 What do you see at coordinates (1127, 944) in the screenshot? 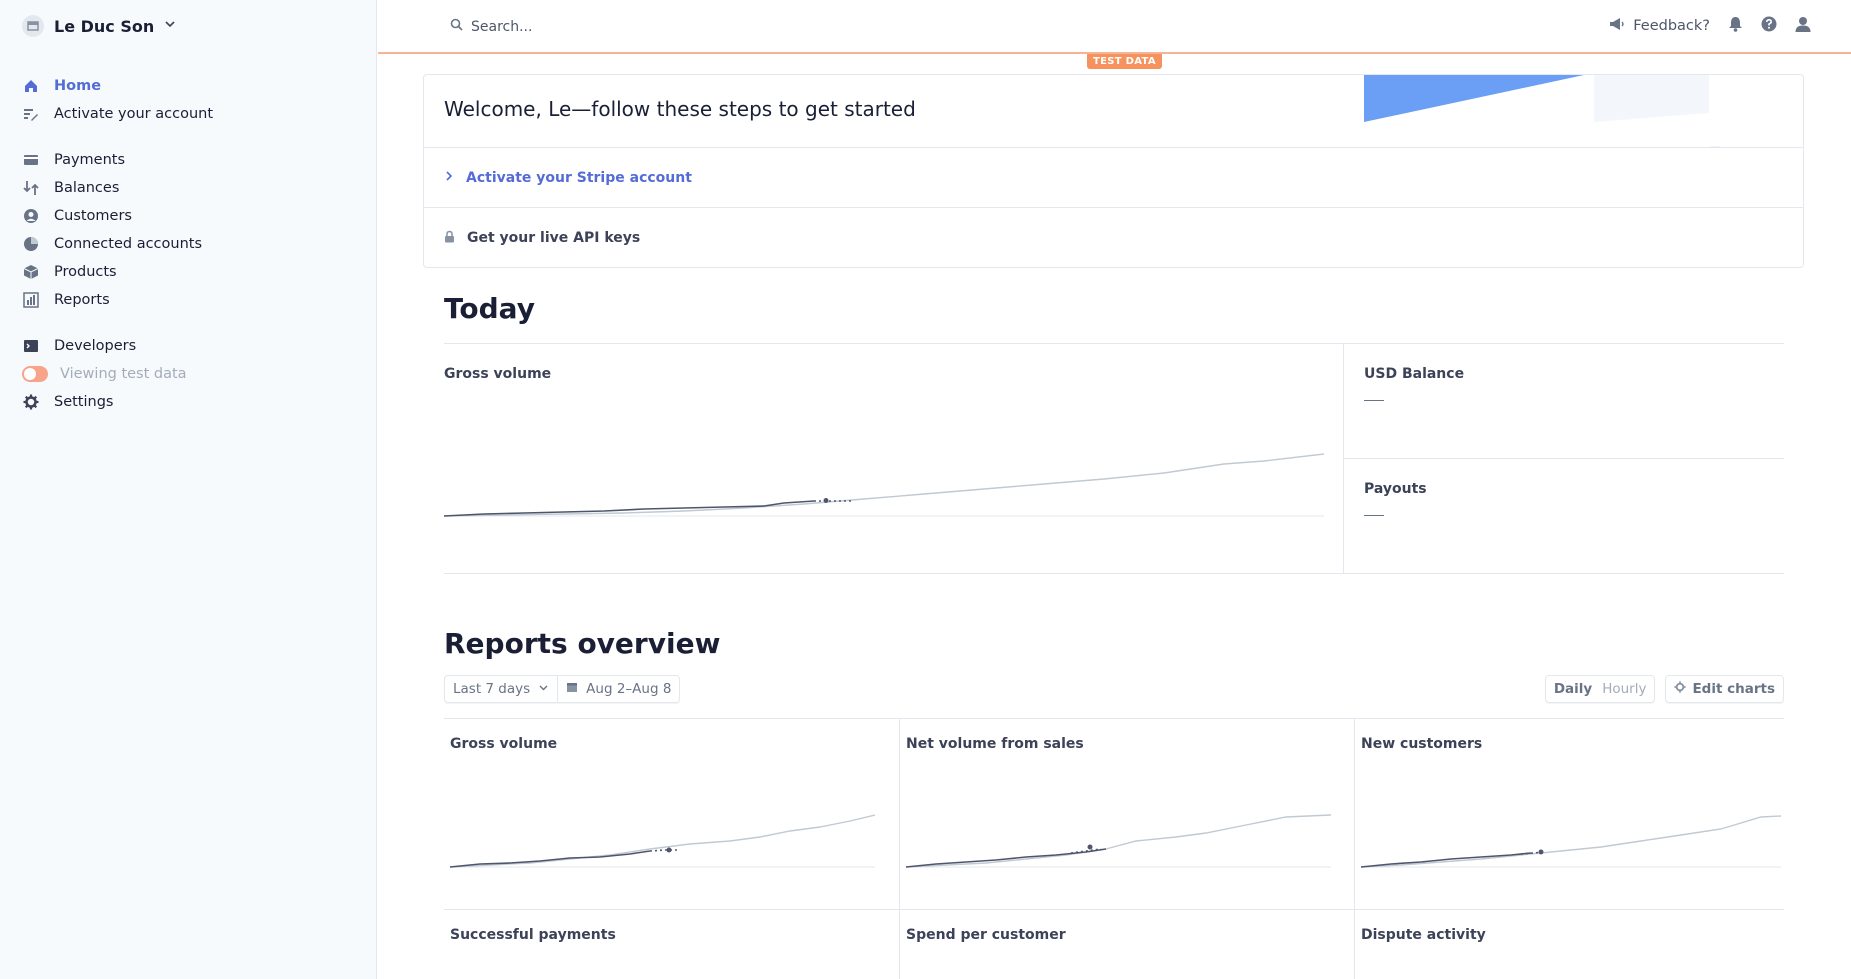
I see `report-card-spend-per-customer: Spend per customer` at bounding box center [1127, 944].